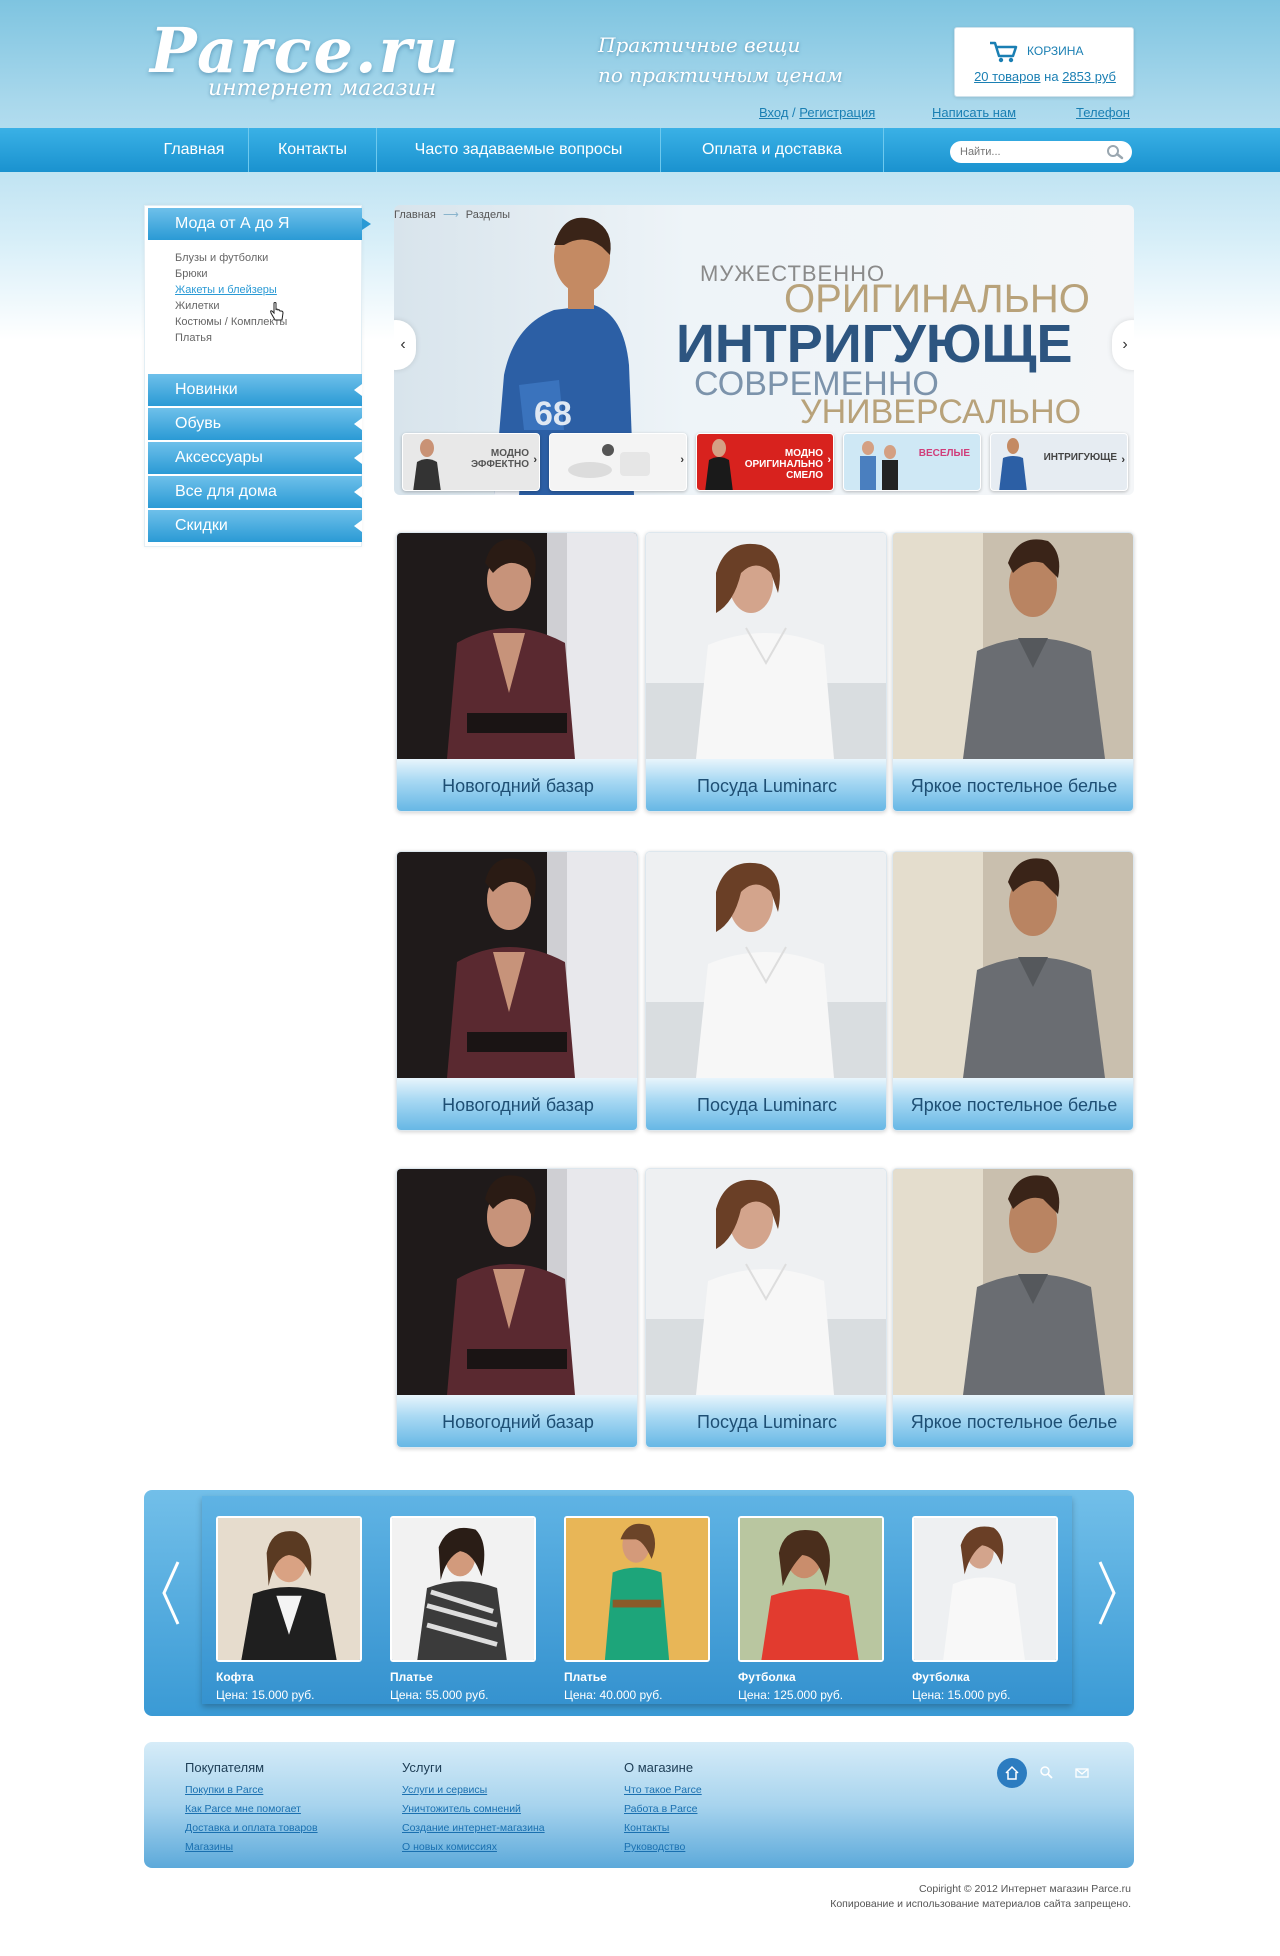  What do you see at coordinates (444, 1790) in the screenshot?
I see `footer-link: Услуги и сервисы` at bounding box center [444, 1790].